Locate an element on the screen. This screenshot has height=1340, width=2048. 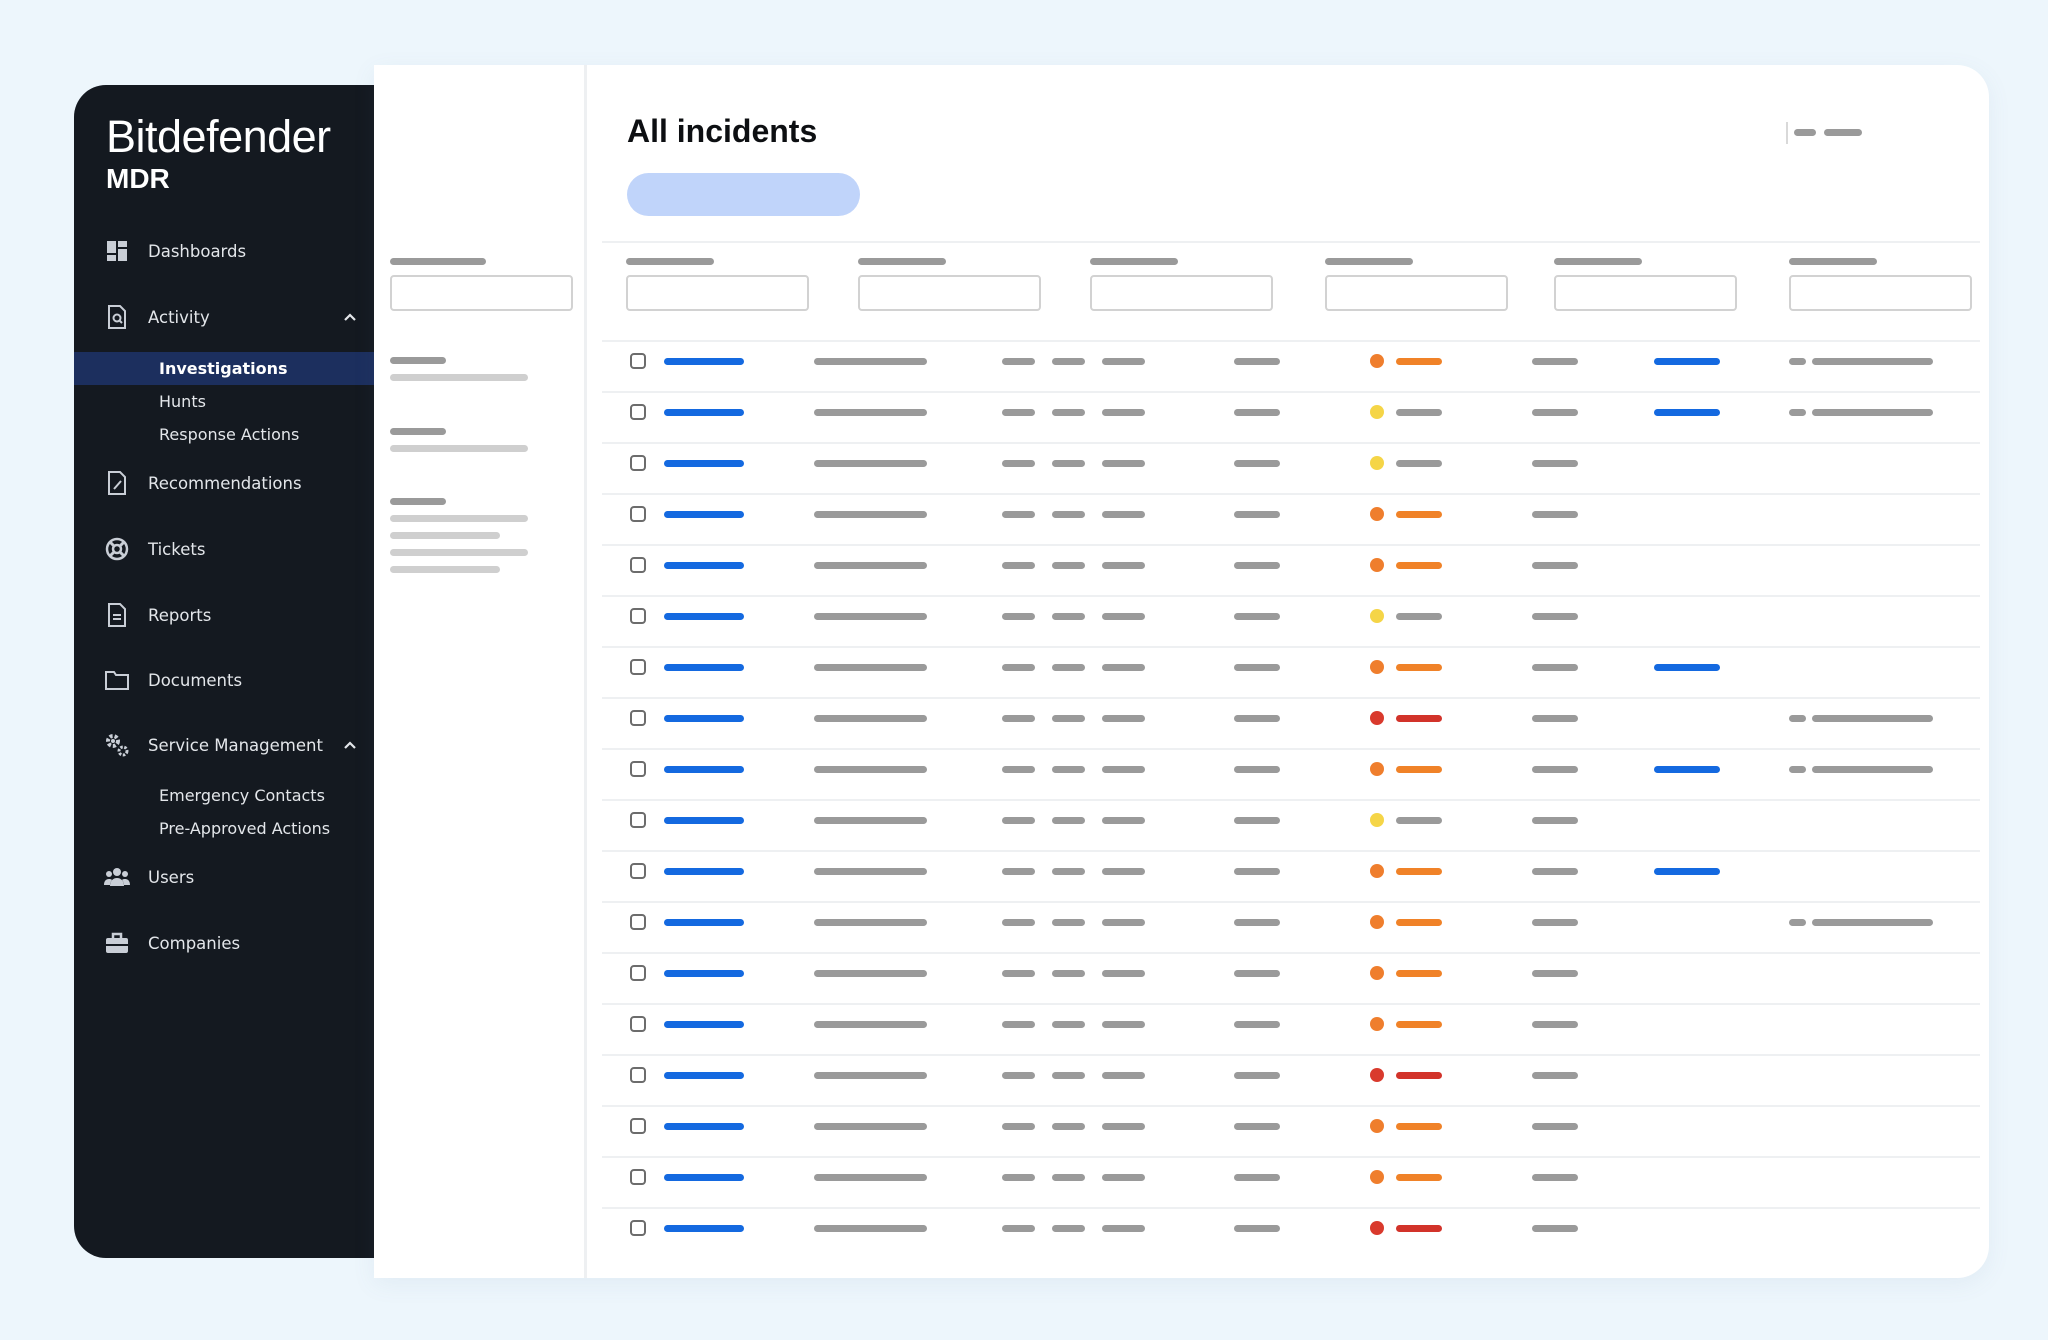
sidebar-item-dashboards: Dashboards is located at coordinates (224, 251).